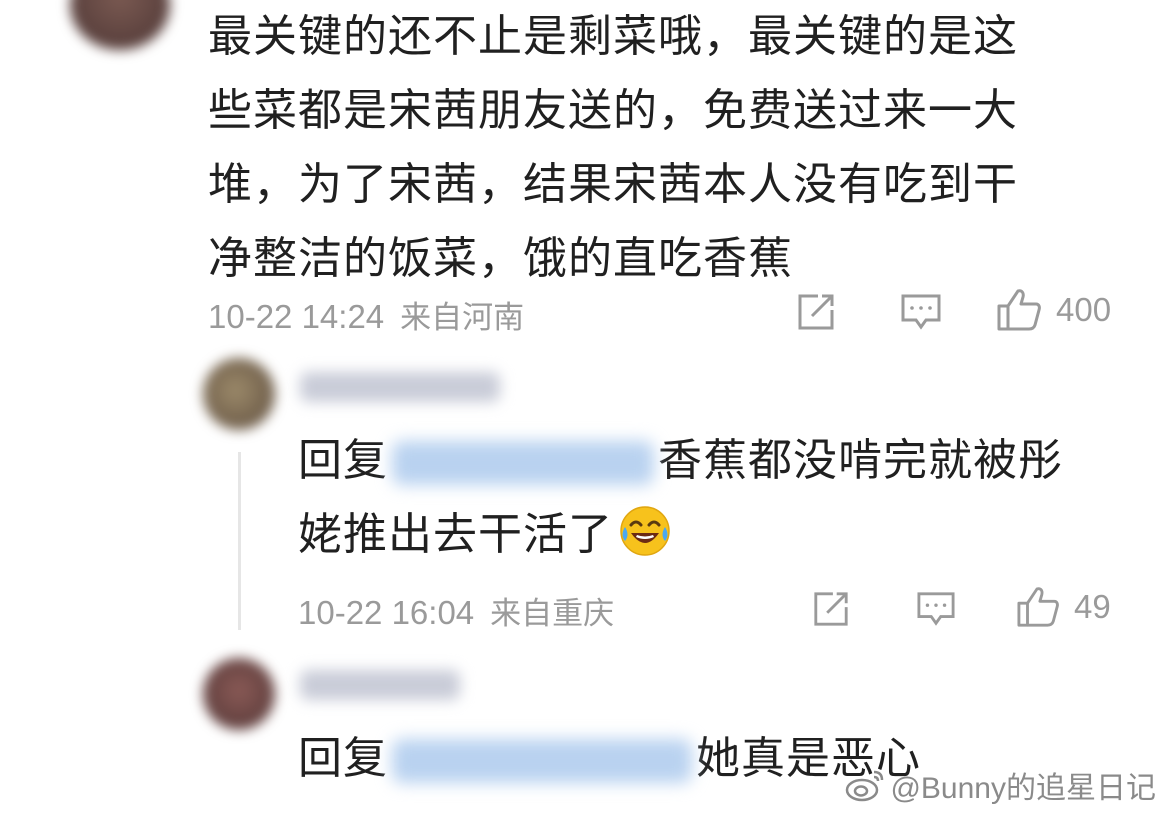 This screenshot has height=815, width=1170. I want to click on laughing-tears-emoji, so click(645, 531).